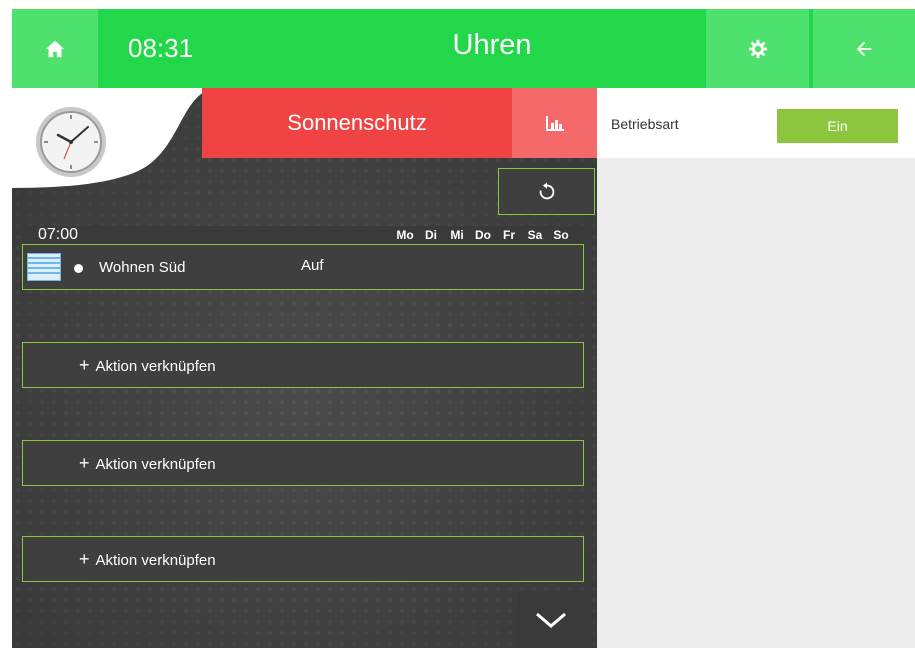 This screenshot has height=648, width=915. Describe the element at coordinates (756, 123) in the screenshot. I see `mode-row: Betriebsart Ein` at that location.